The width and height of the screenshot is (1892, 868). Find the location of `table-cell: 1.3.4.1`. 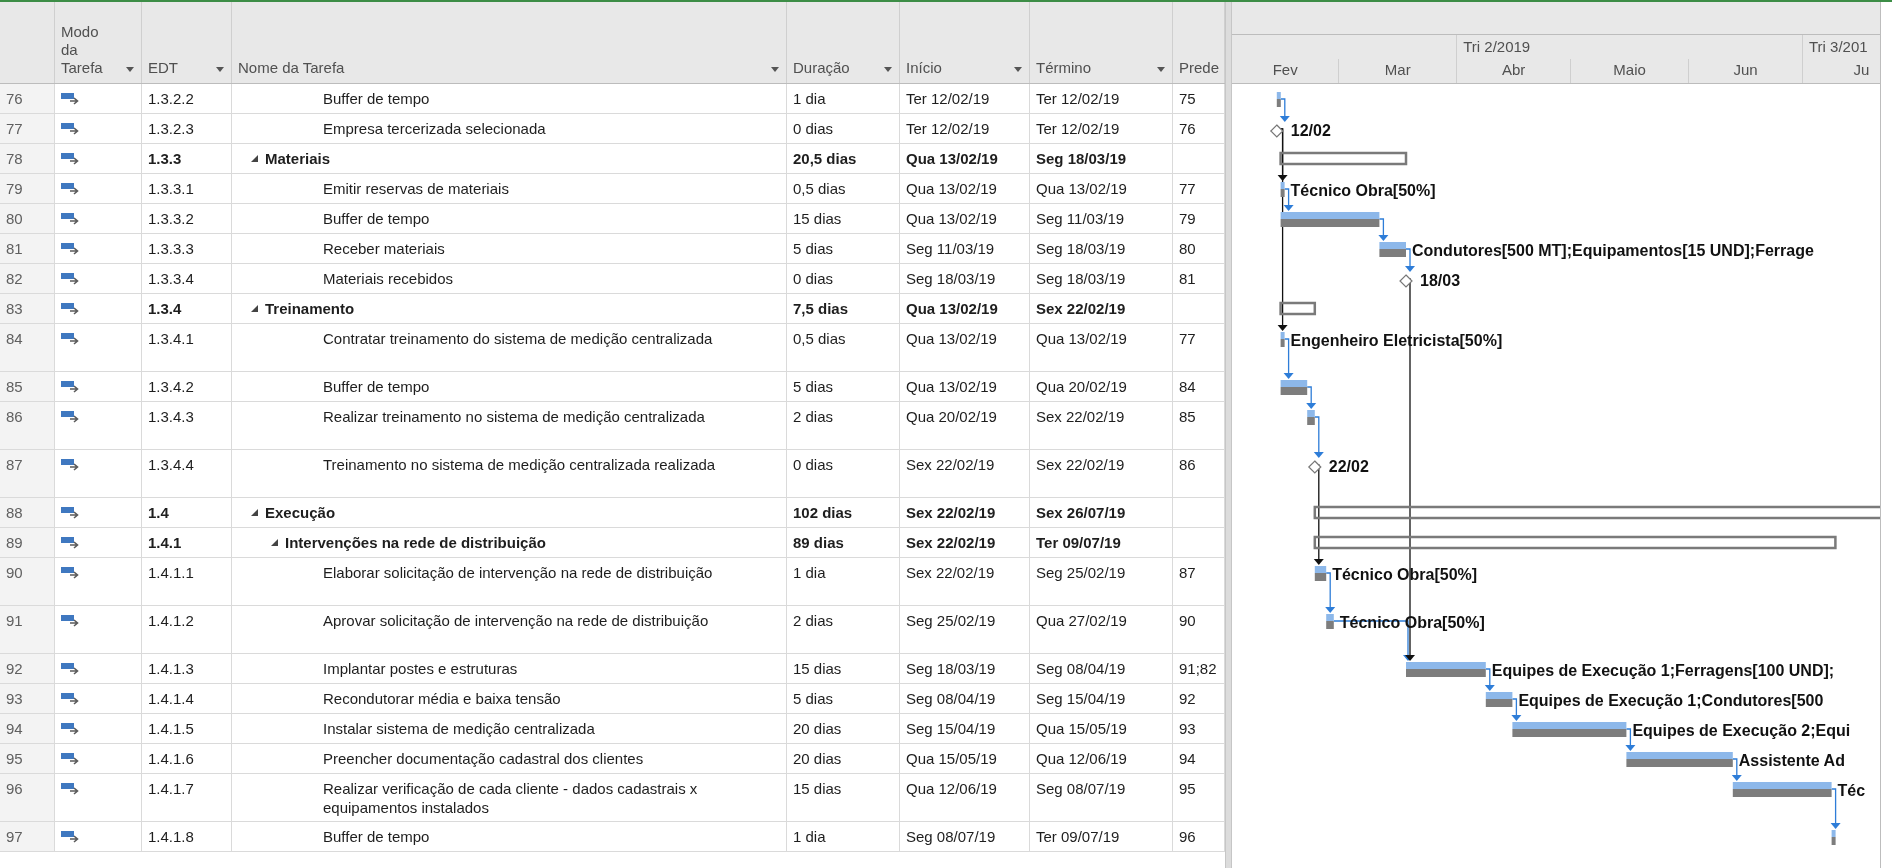

table-cell: 1.3.4.1 is located at coordinates (187, 347).